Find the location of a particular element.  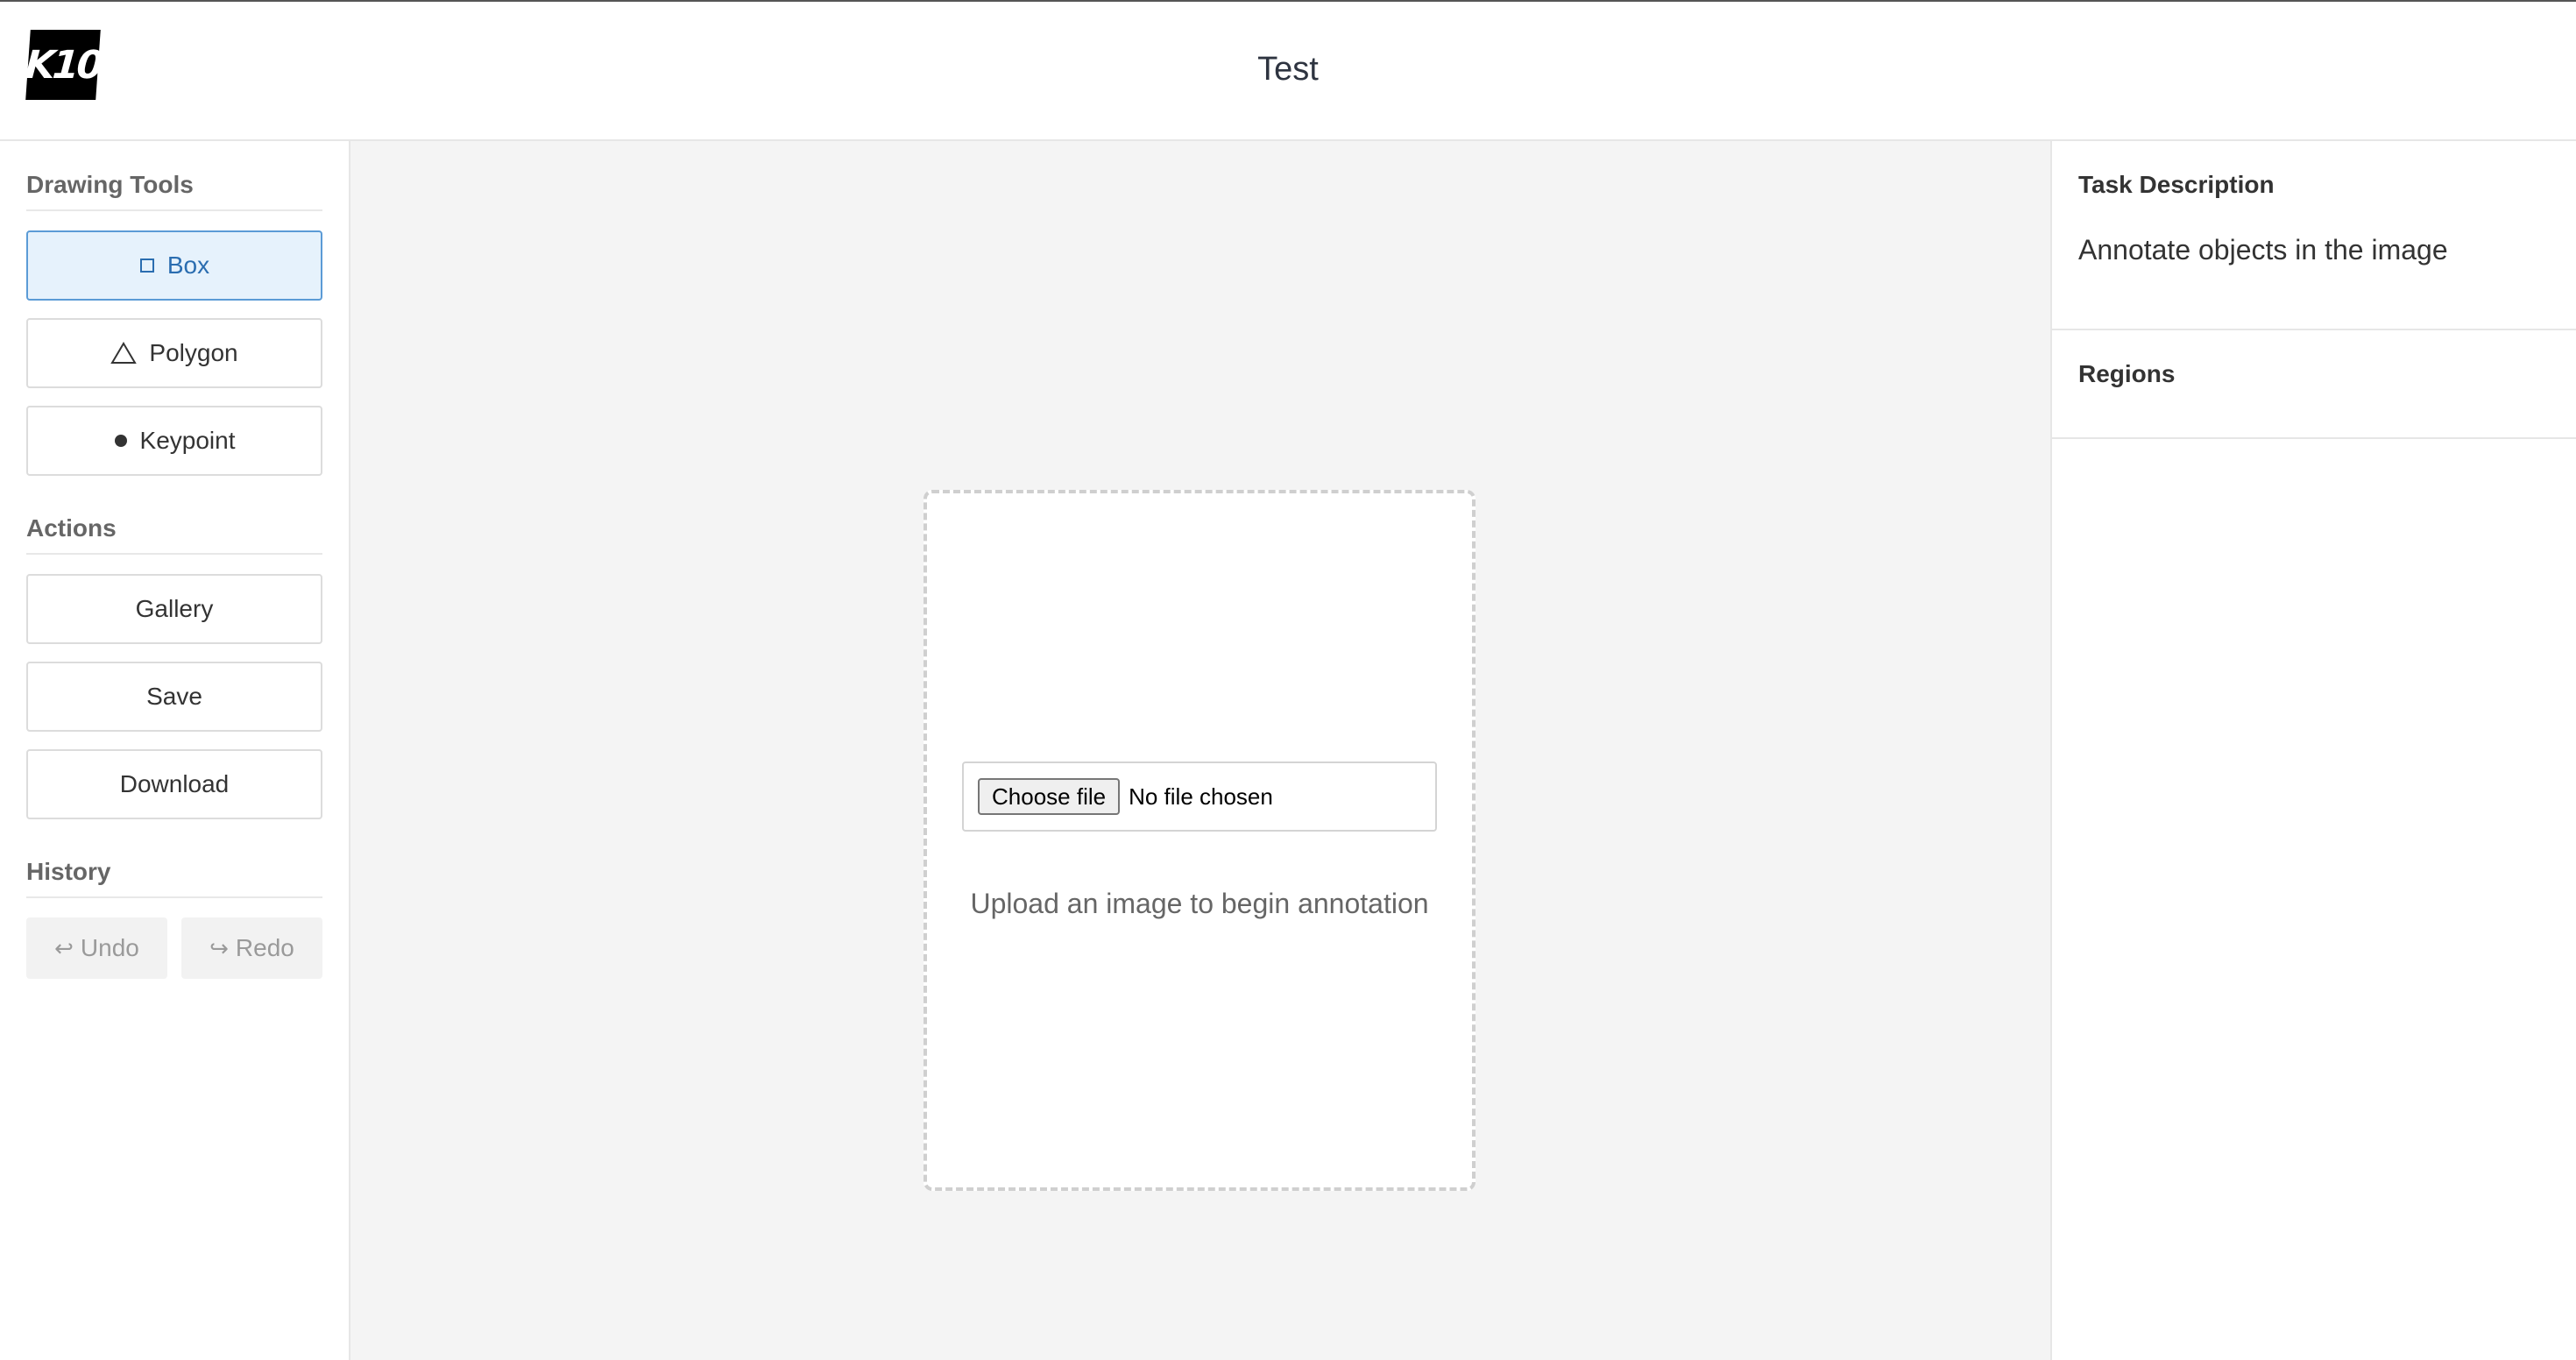

save-button: Save is located at coordinates (174, 697).